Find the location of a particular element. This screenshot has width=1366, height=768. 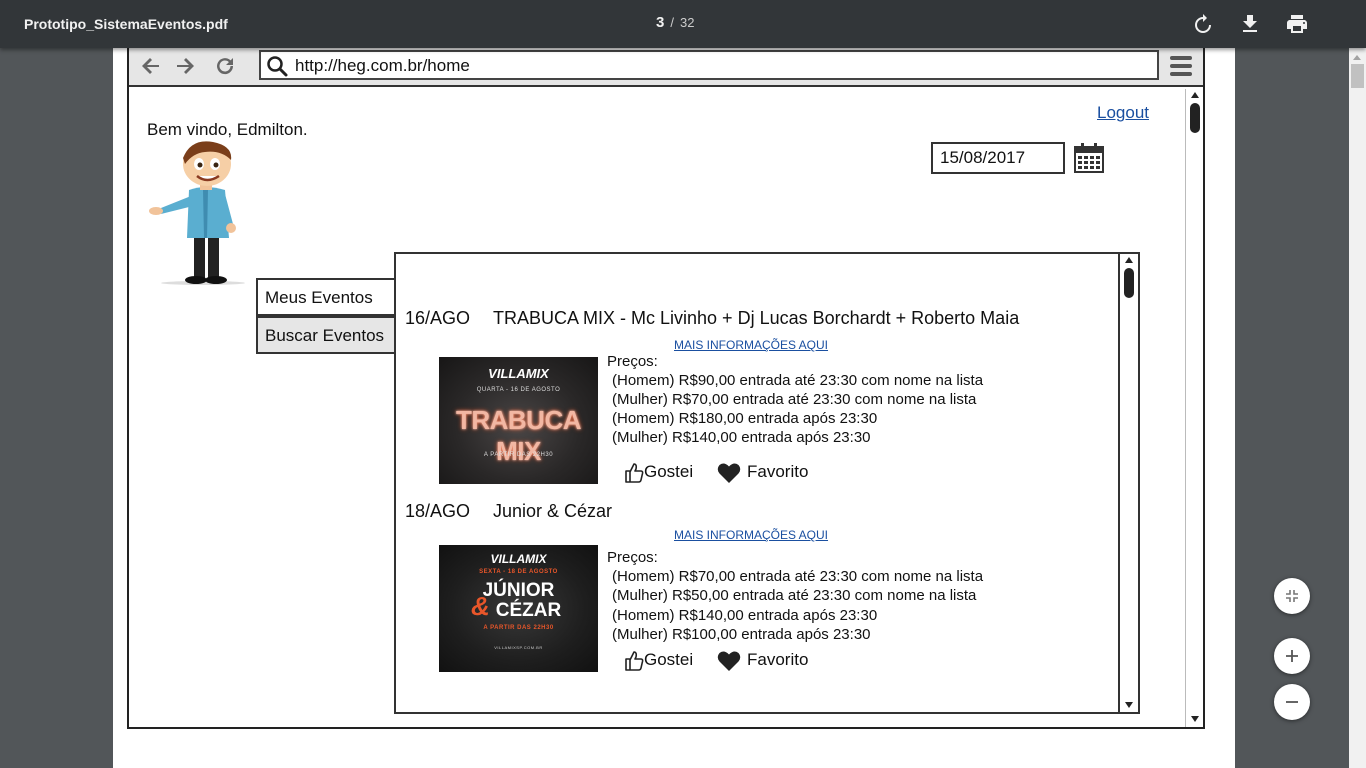

poster-site: VILLAMIXSP.COM.BR is located at coordinates (518, 647).